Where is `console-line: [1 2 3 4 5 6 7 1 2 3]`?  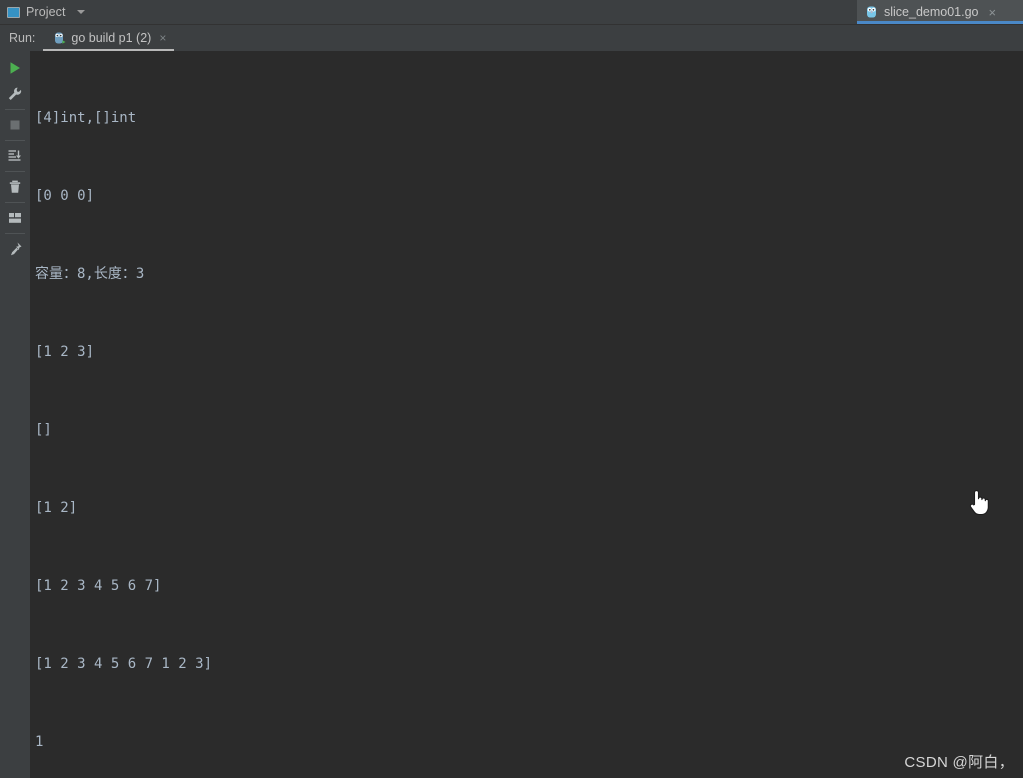 console-line: [1 2 3 4 5 6 7 1 2 3] is located at coordinates (124, 664).